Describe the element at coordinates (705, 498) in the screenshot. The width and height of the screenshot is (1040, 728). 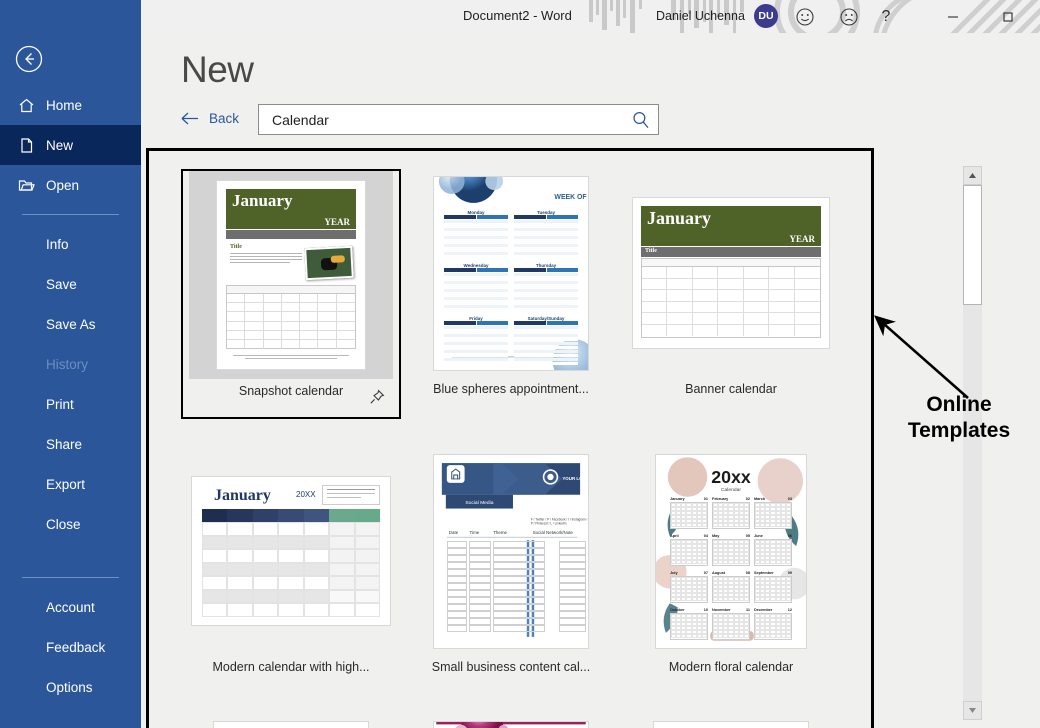
I see `thumb-month-num: 01` at that location.